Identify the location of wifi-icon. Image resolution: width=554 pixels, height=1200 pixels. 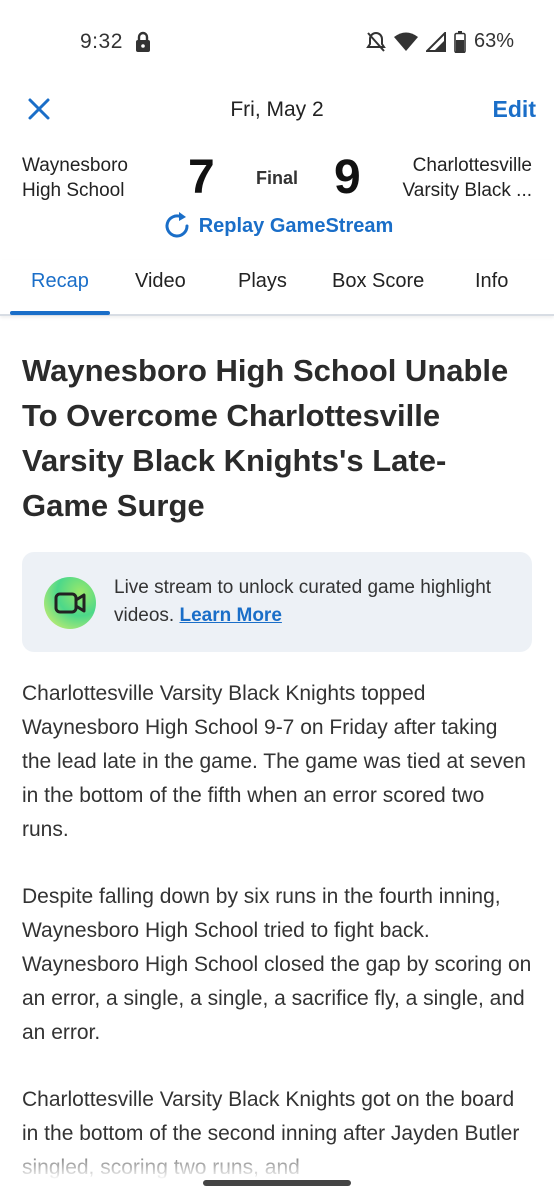
(405, 41).